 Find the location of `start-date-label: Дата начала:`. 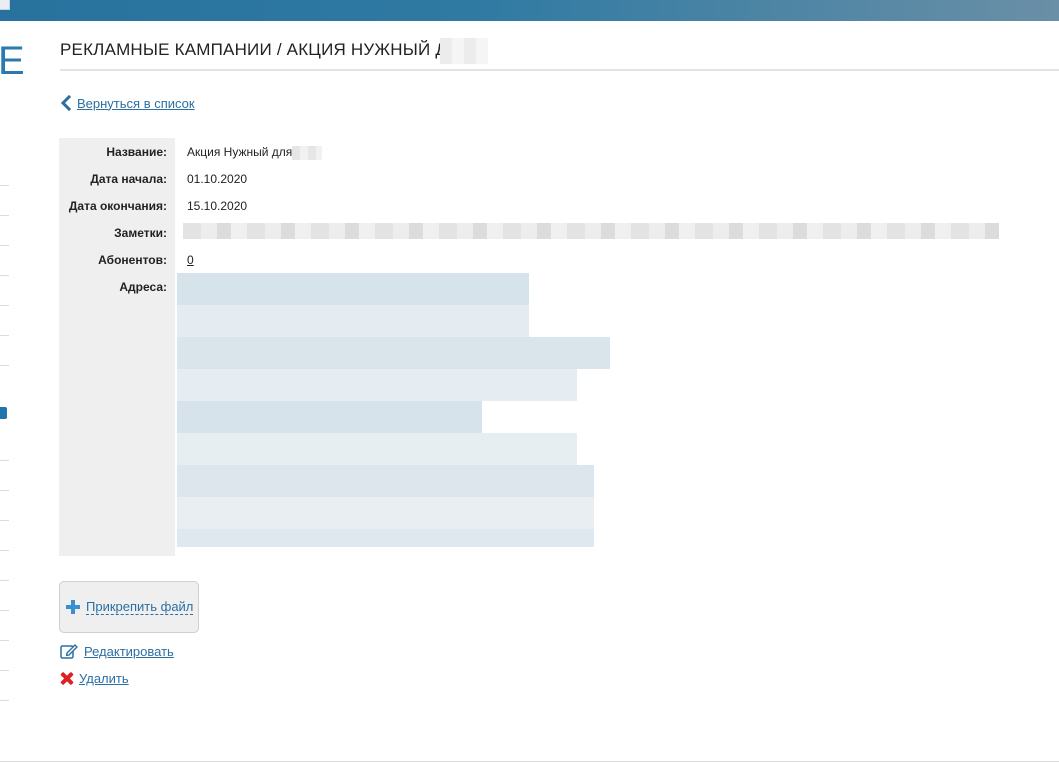

start-date-label: Дата начала: is located at coordinates (128, 179).